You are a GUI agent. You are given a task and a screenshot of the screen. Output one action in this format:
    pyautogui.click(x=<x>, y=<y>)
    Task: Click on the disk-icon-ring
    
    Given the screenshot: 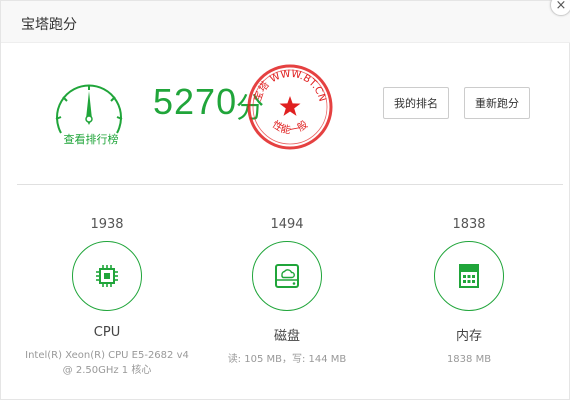 What is the action you would take?
    pyautogui.click(x=287, y=276)
    